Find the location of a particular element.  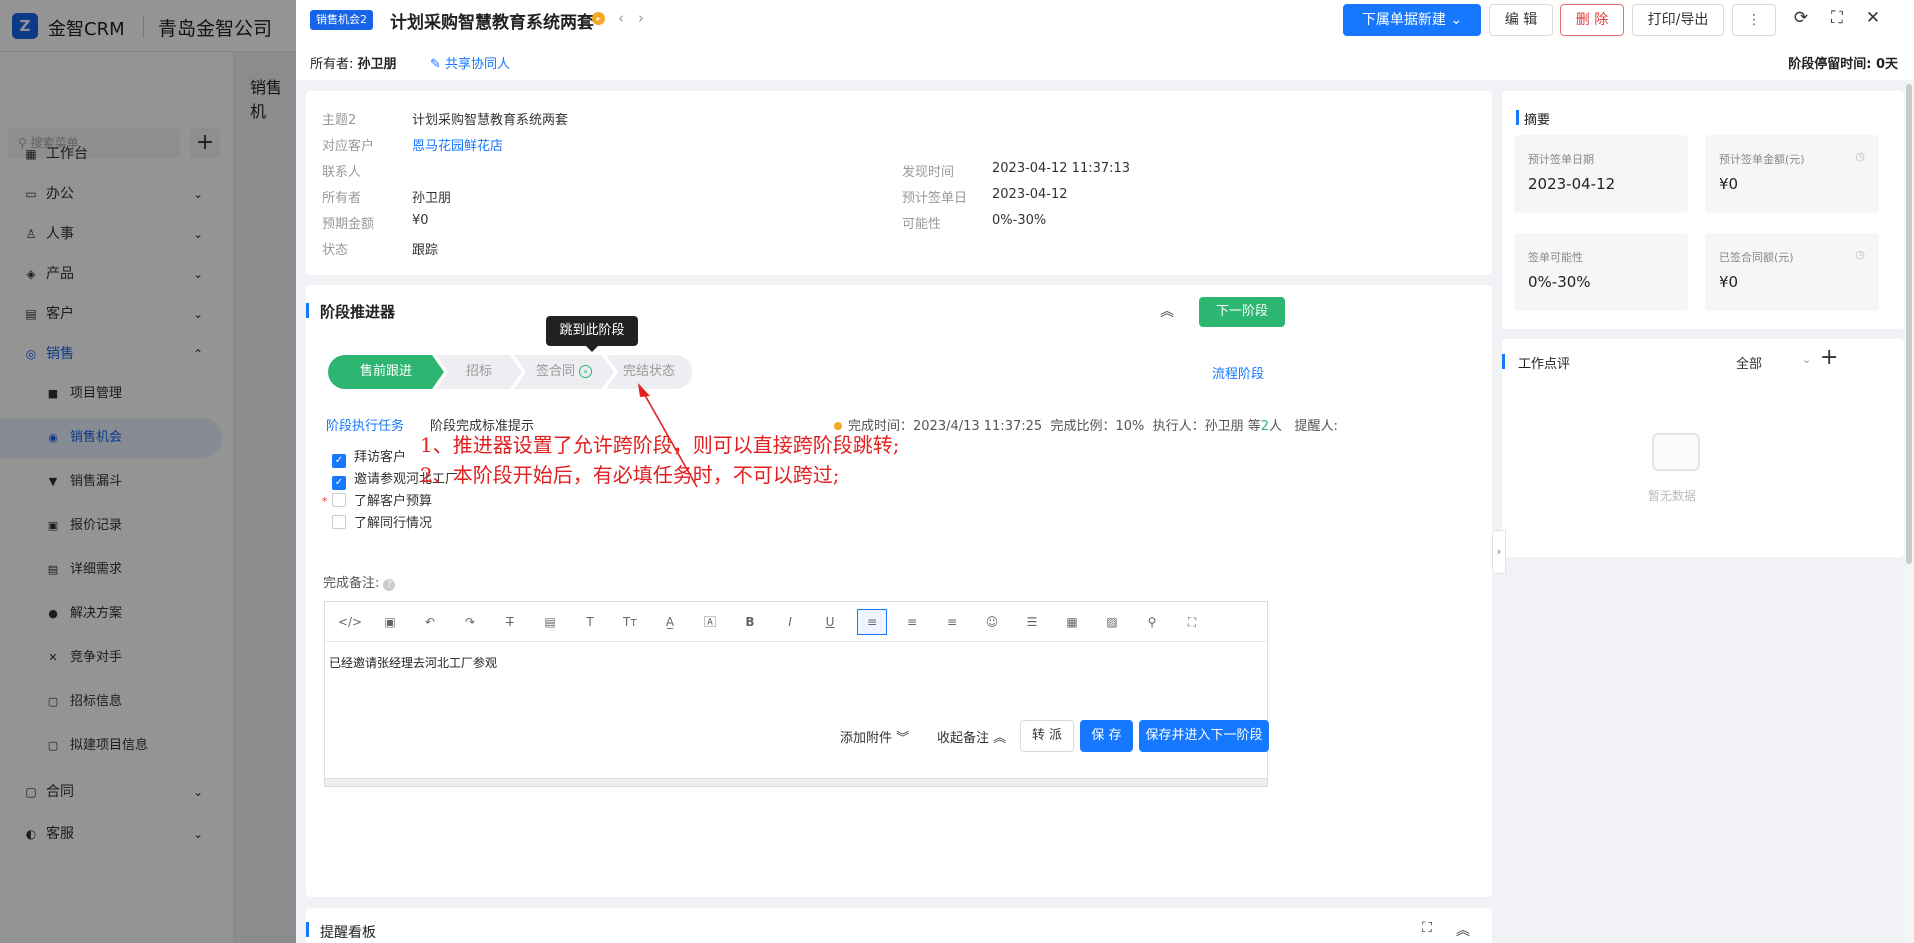

image-icon: ▨ is located at coordinates (1112, 622).